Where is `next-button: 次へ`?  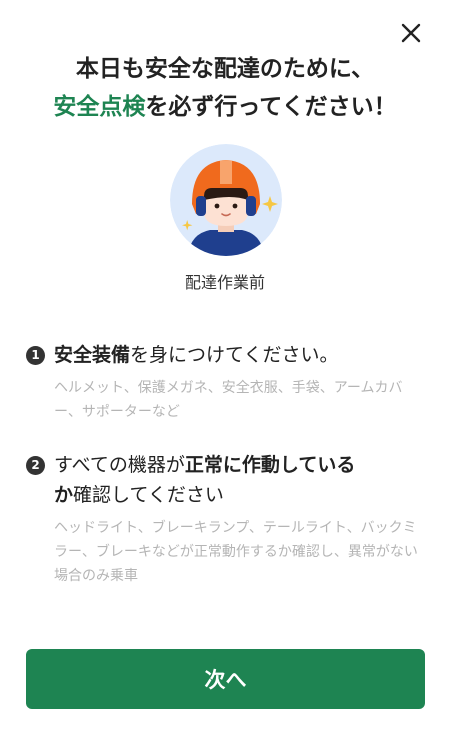
next-button: 次へ is located at coordinates (225, 679).